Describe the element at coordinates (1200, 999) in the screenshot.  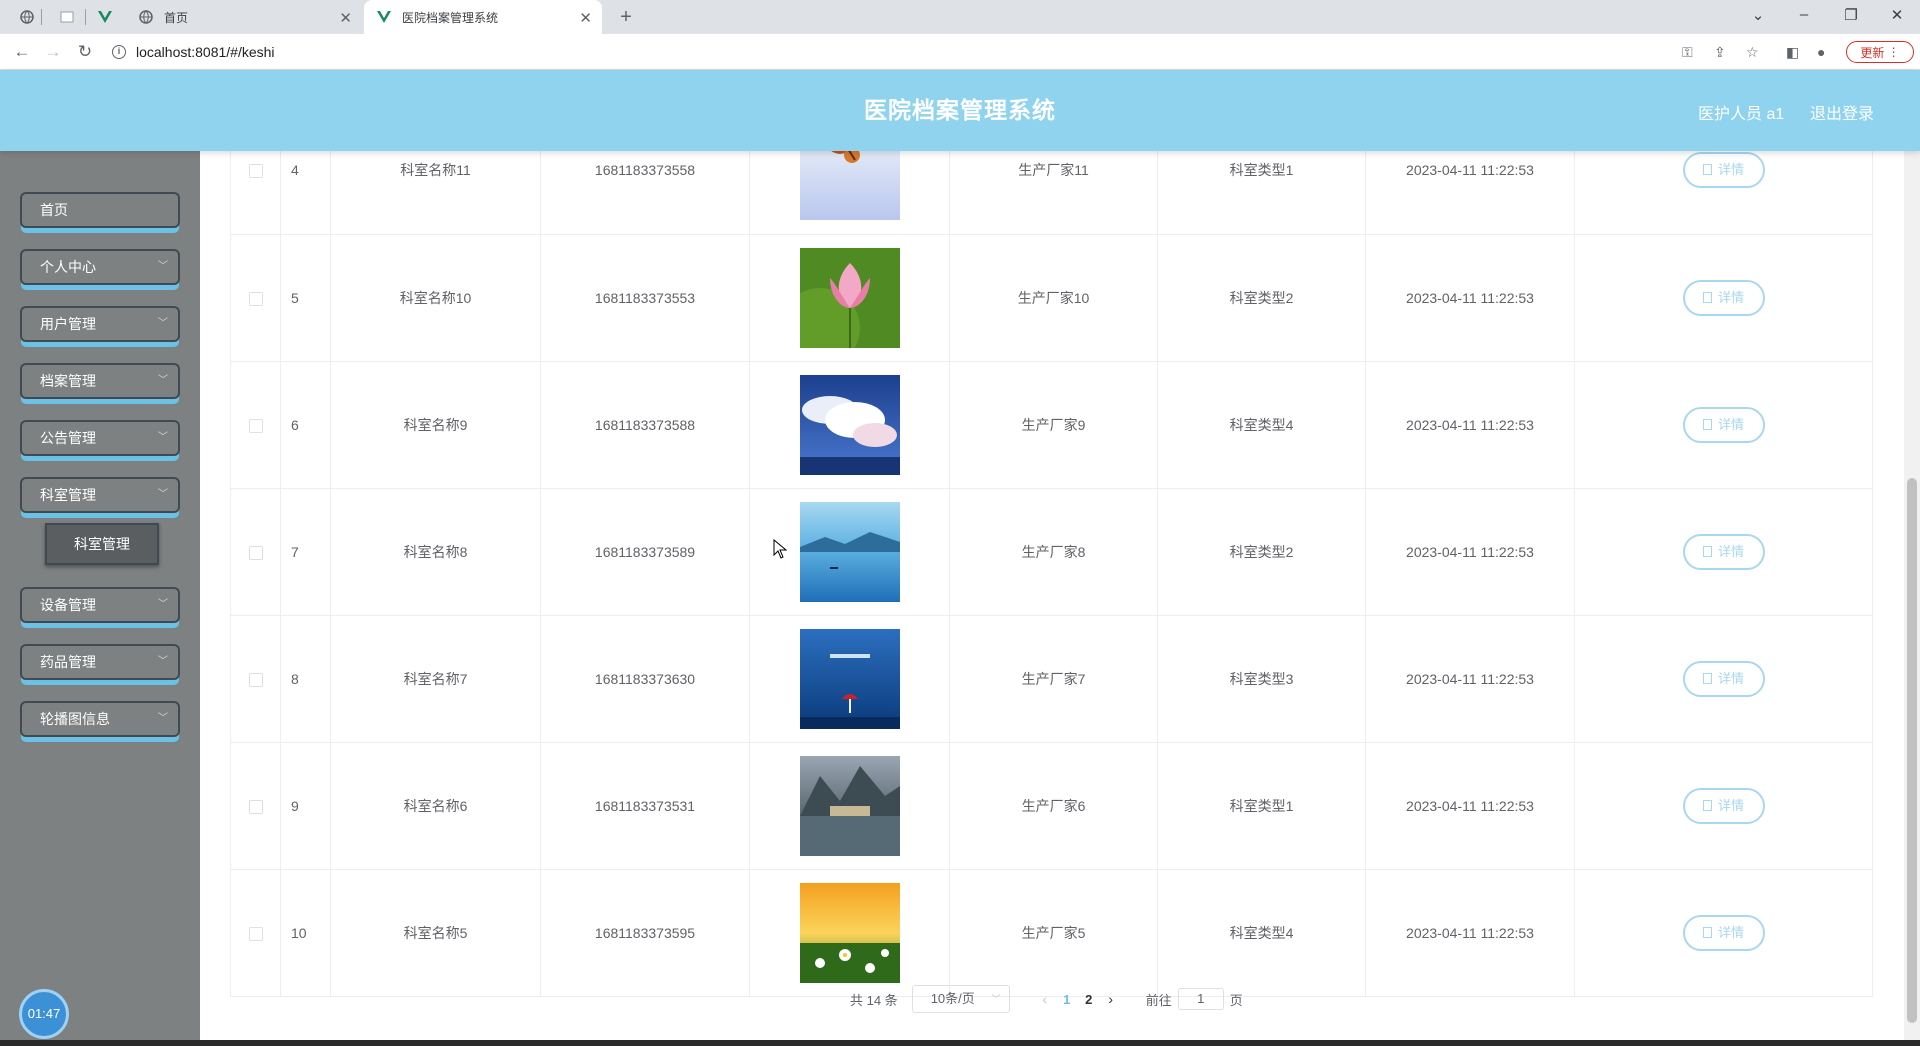
I see `goto-page-input: 1` at that location.